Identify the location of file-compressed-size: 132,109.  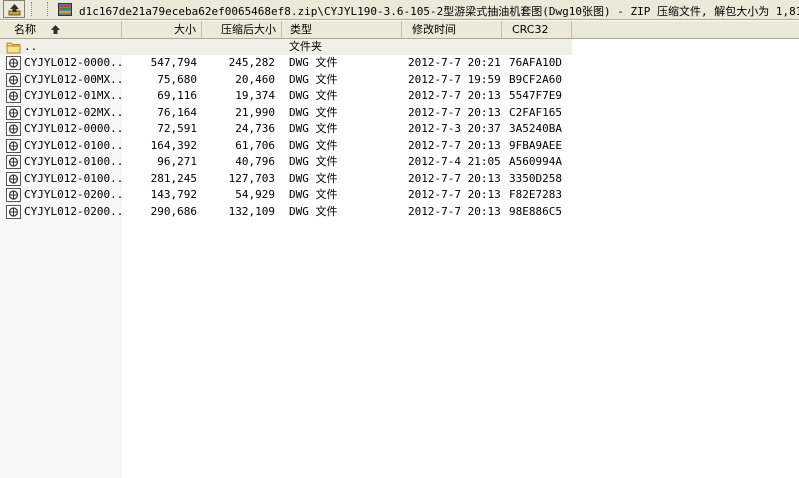
(251, 211).